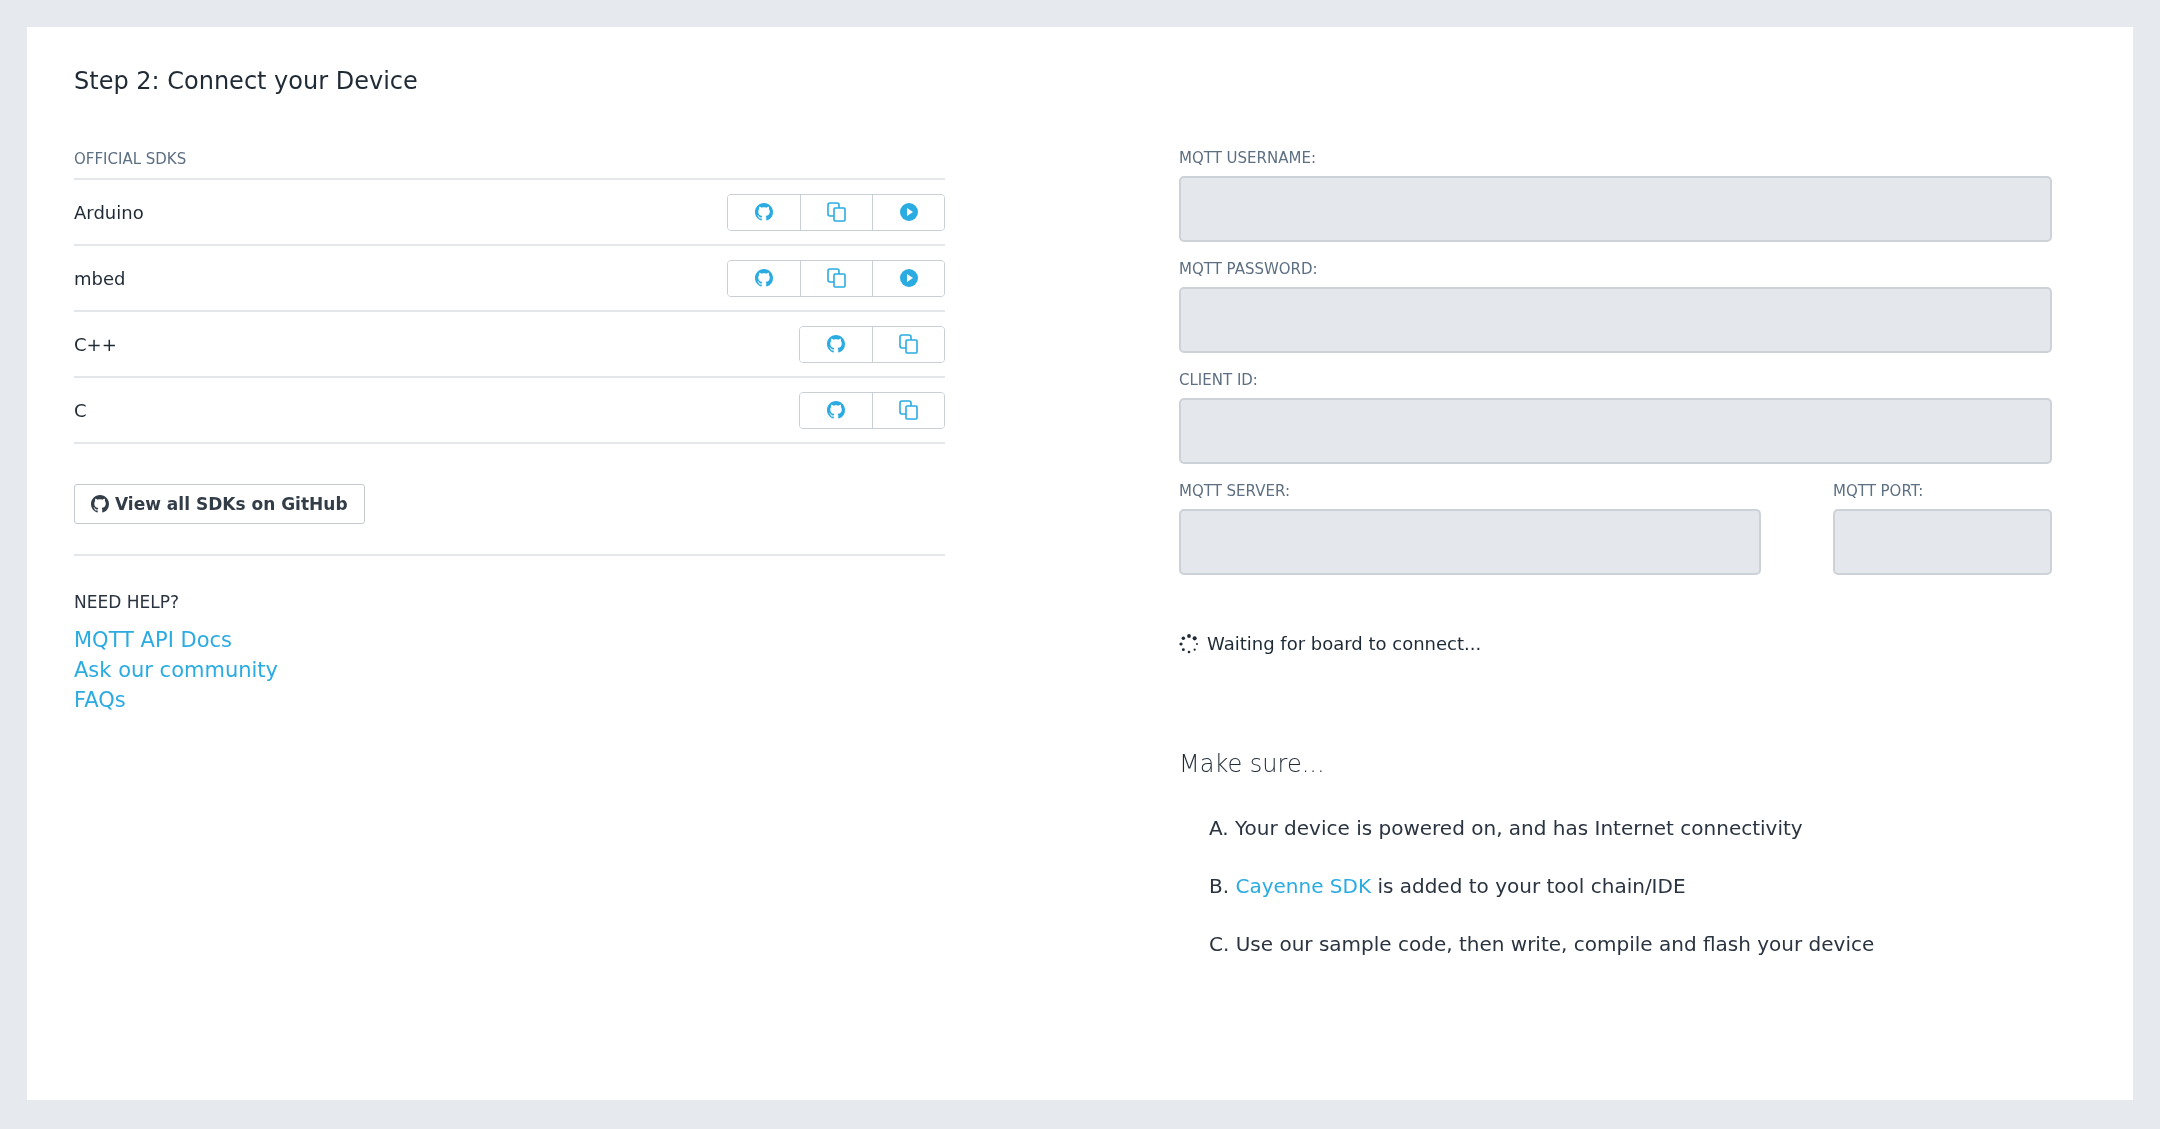  I want to click on section-heading: NEED HELP?, so click(126, 602).